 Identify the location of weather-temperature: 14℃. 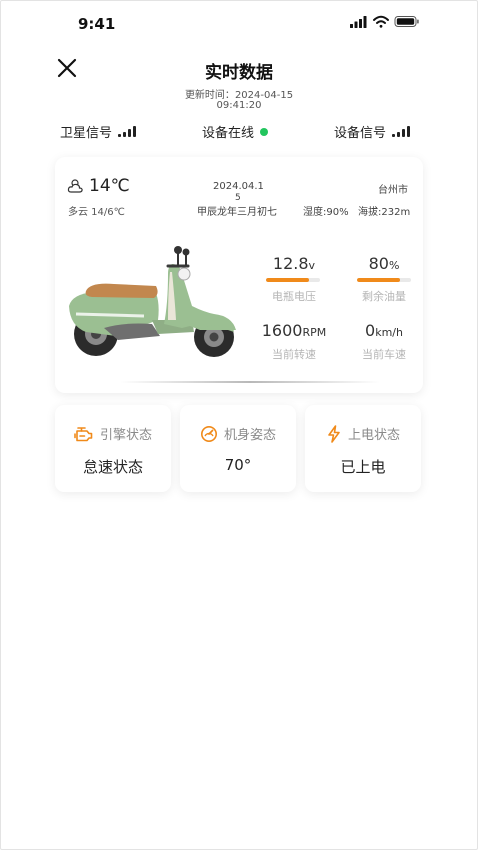
(98, 186).